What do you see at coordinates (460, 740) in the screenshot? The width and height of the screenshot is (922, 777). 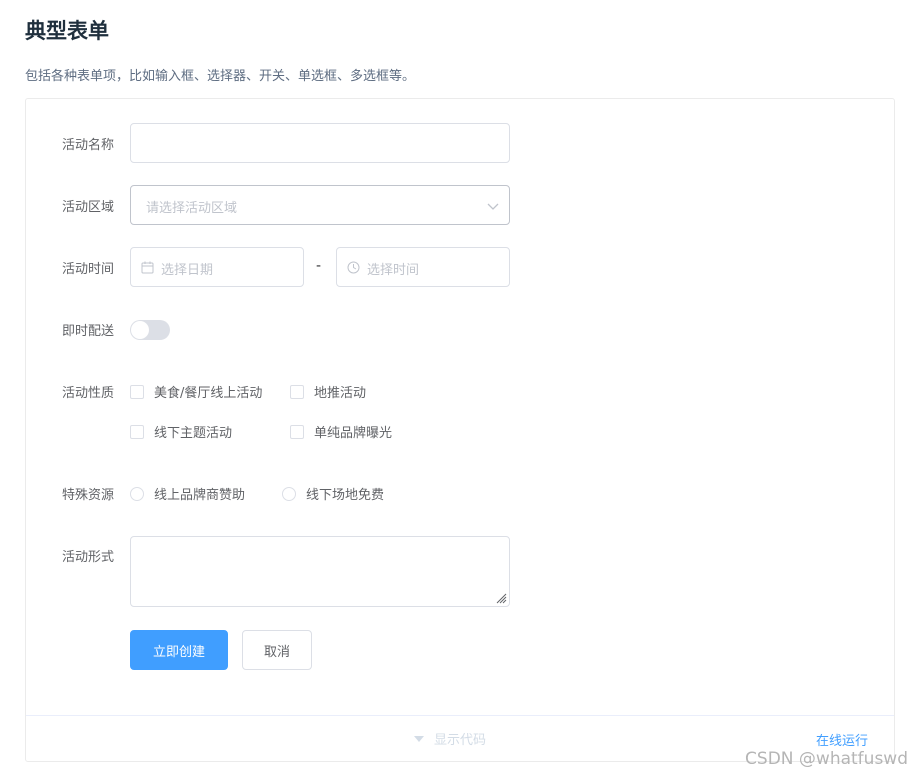 I see `show-code-label: 显示代码` at bounding box center [460, 740].